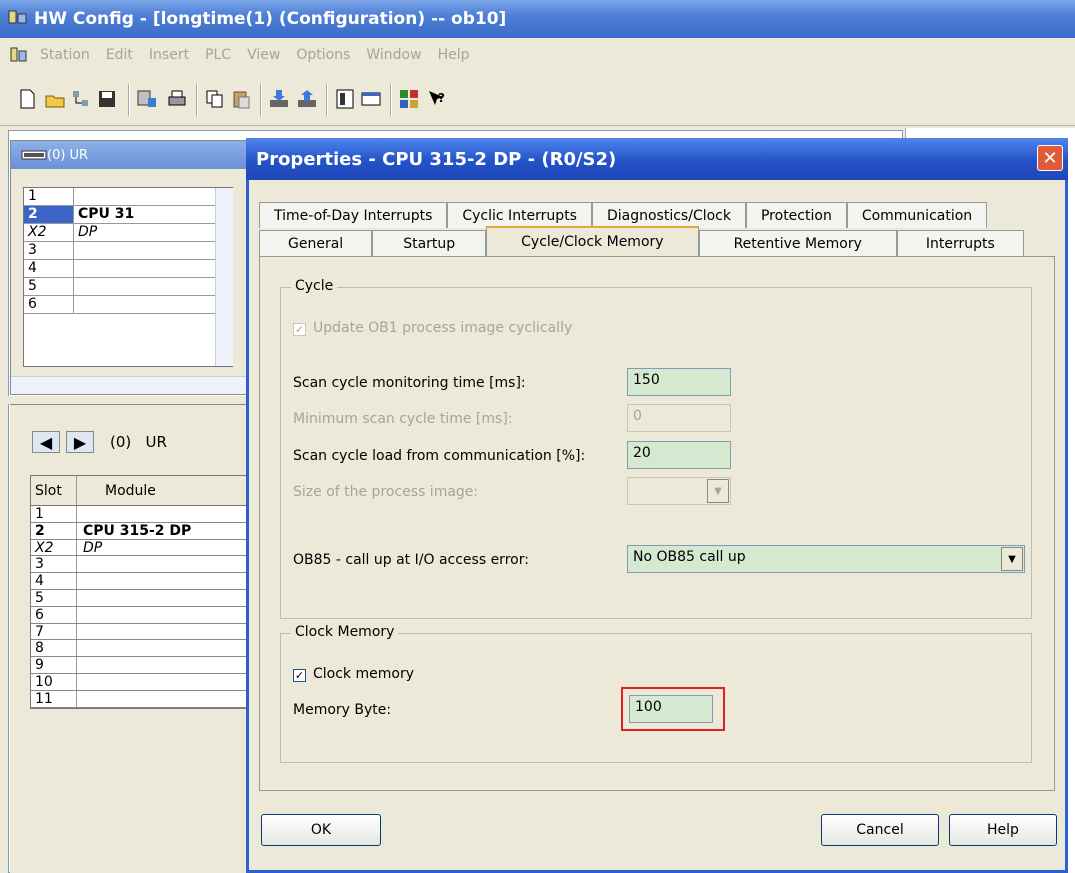 Image resolution: width=1075 pixels, height=873 pixels. Describe the element at coordinates (345, 632) in the screenshot. I see `clock-memory-group-label: Clock Memory` at that location.